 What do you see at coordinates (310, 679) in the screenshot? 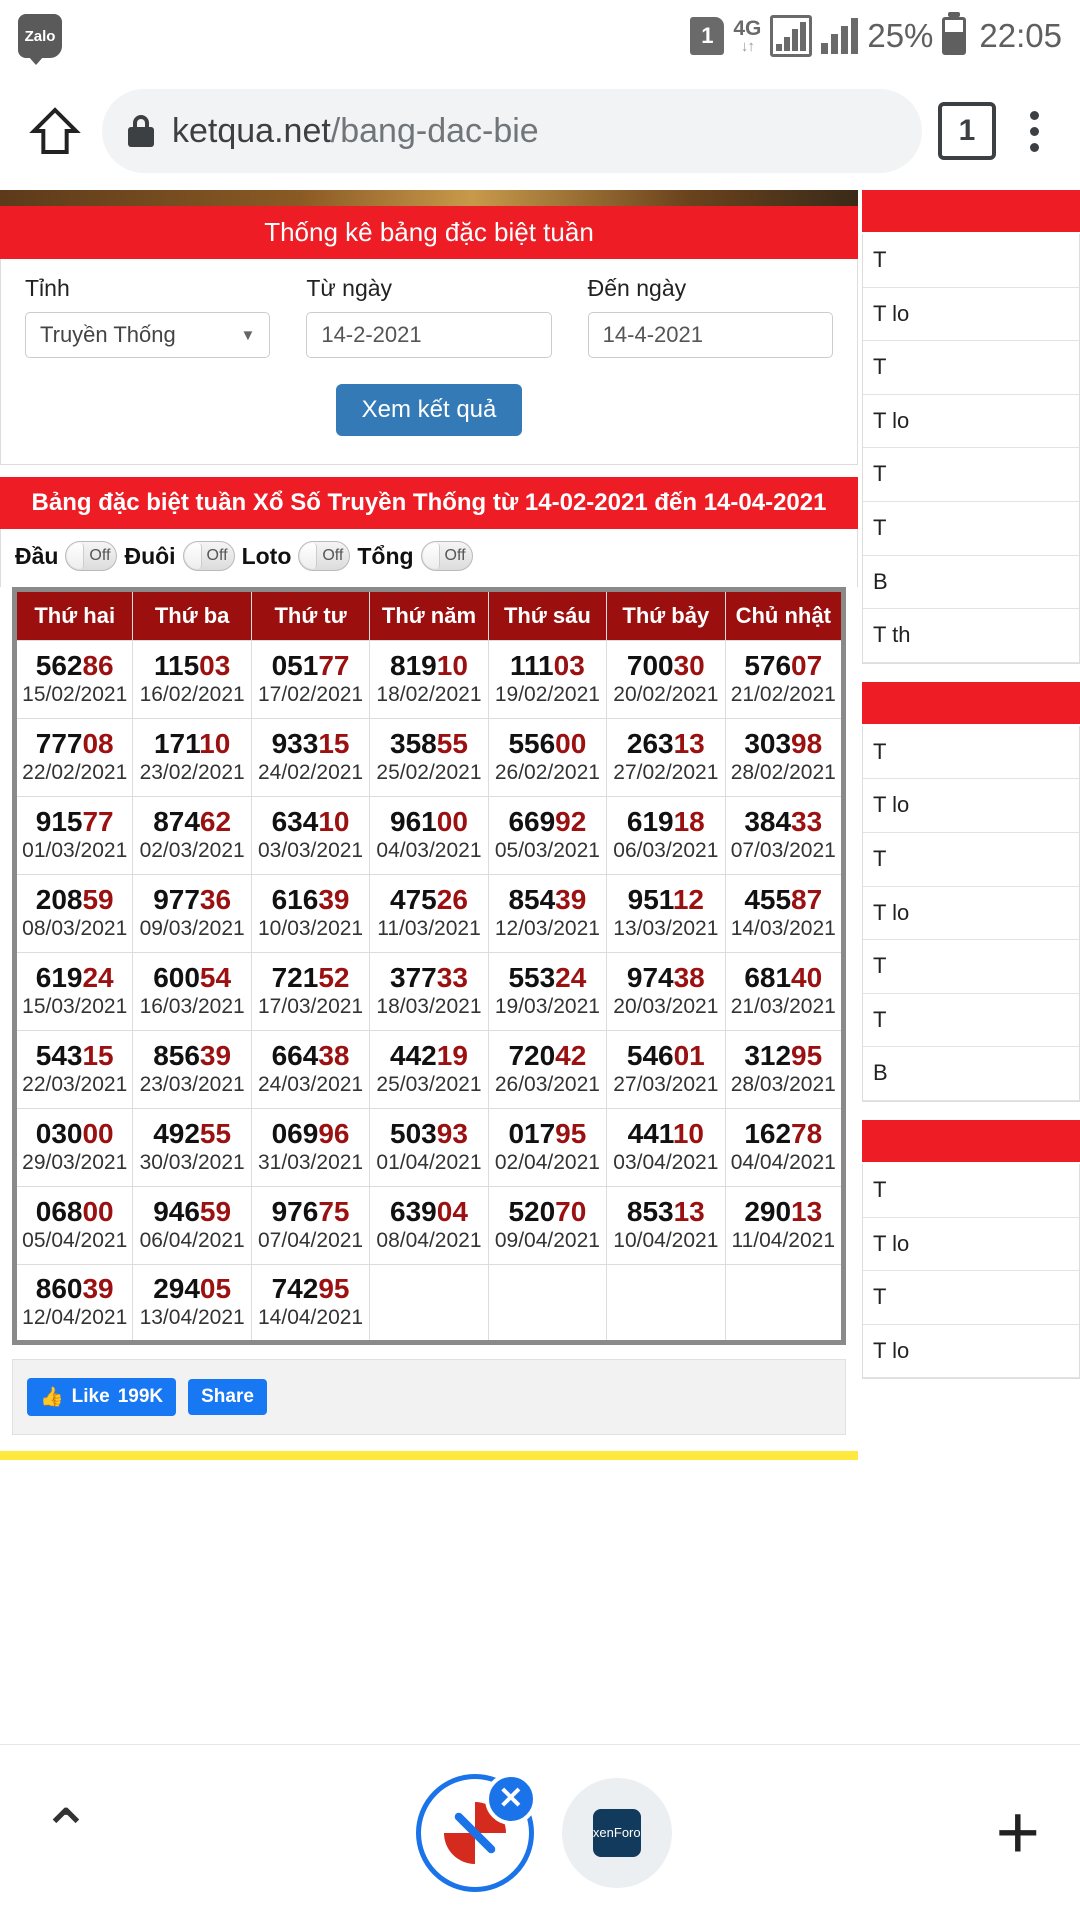
I see `table-cell: 05177 17/02/2021` at bounding box center [310, 679].